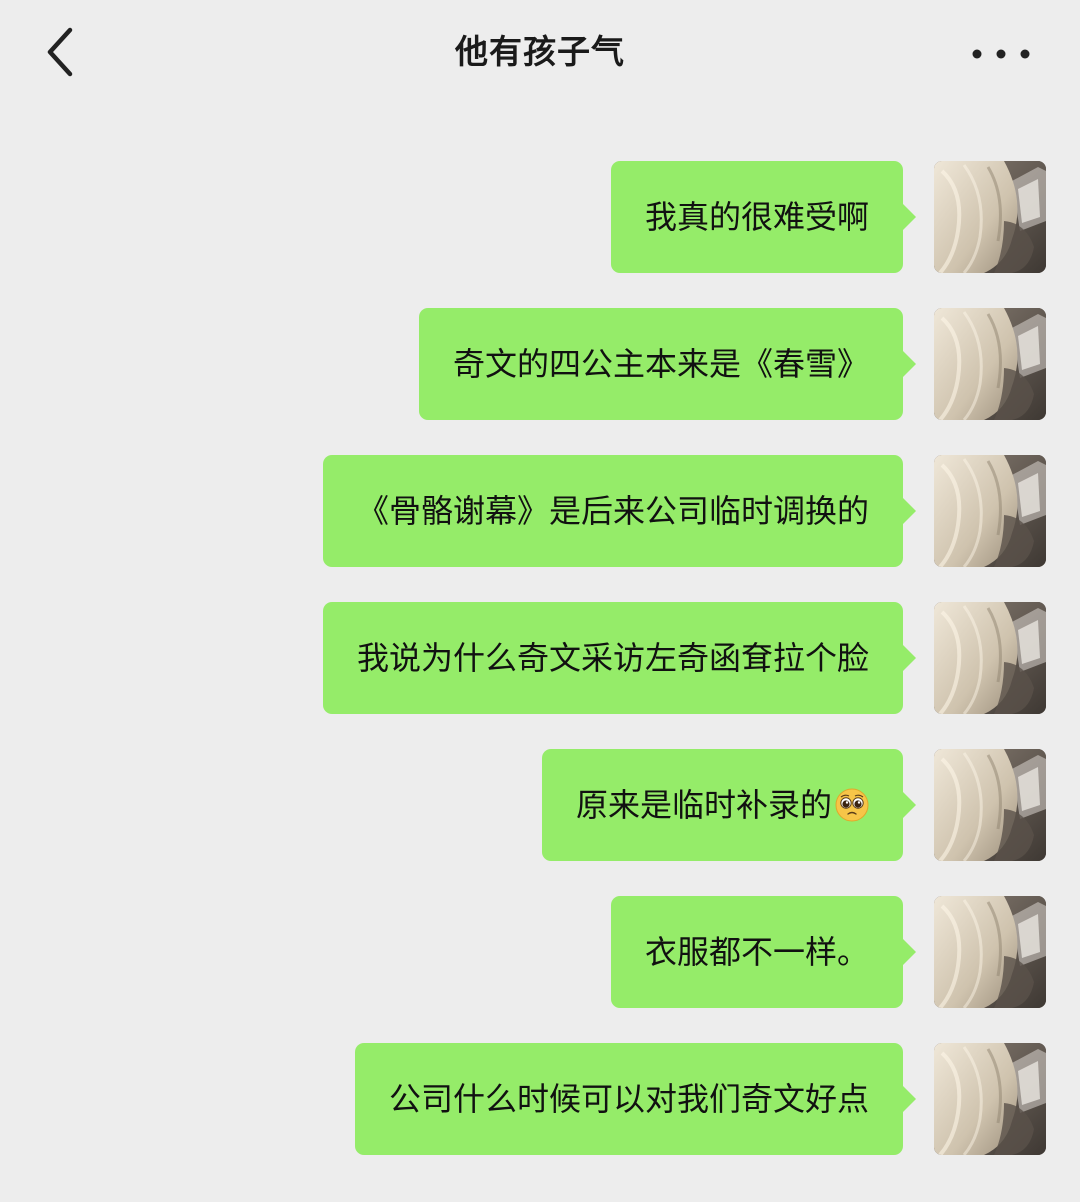  I want to click on message-bubble: 衣服都不一样。, so click(763, 952).